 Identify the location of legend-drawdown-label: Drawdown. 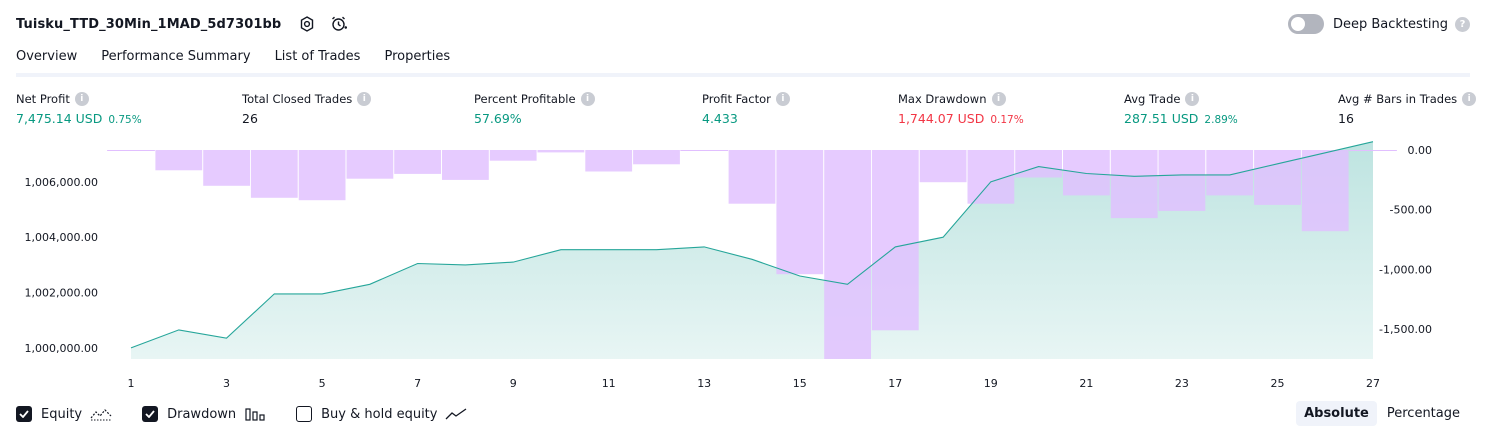
(202, 414).